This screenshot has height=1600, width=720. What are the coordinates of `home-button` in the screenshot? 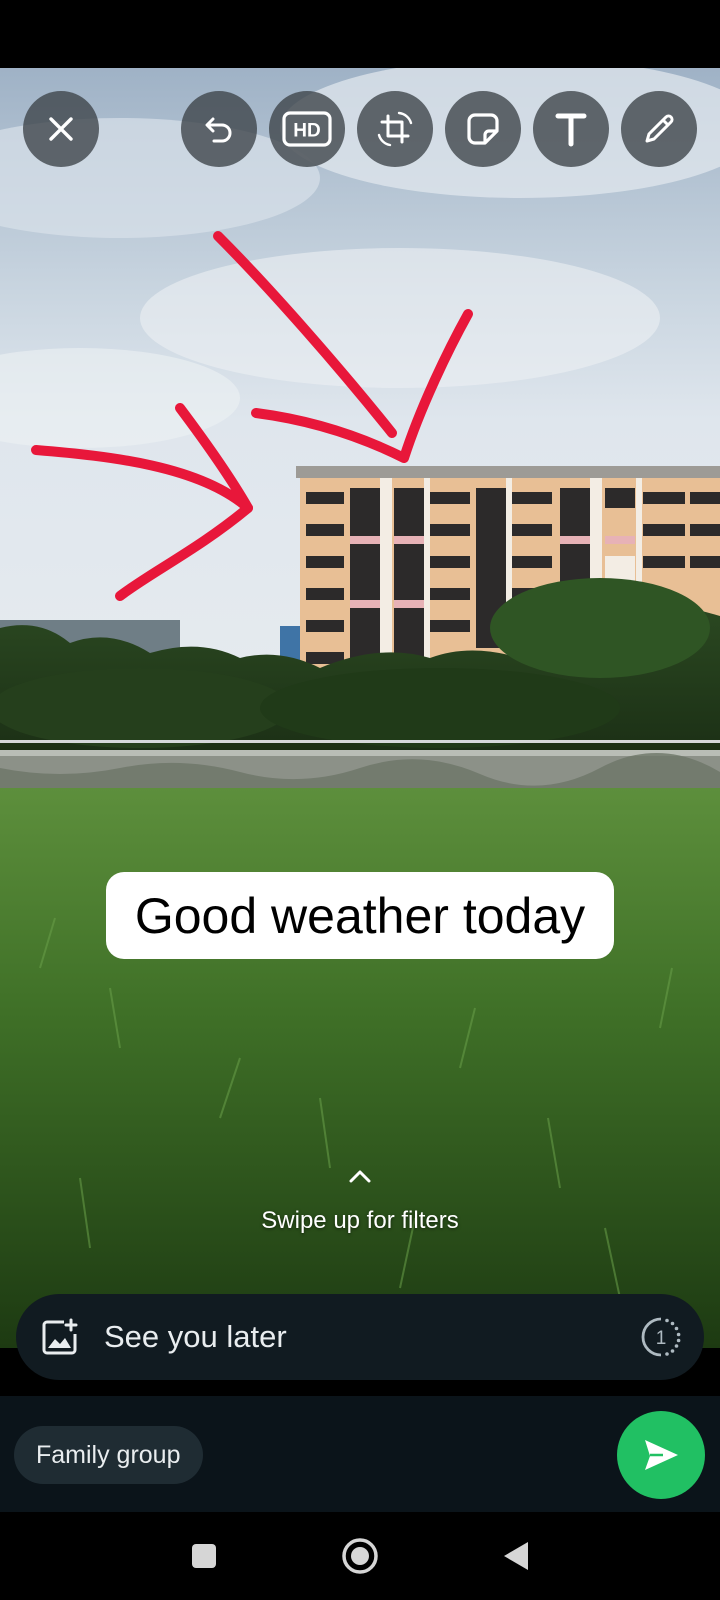 It's located at (360, 1556).